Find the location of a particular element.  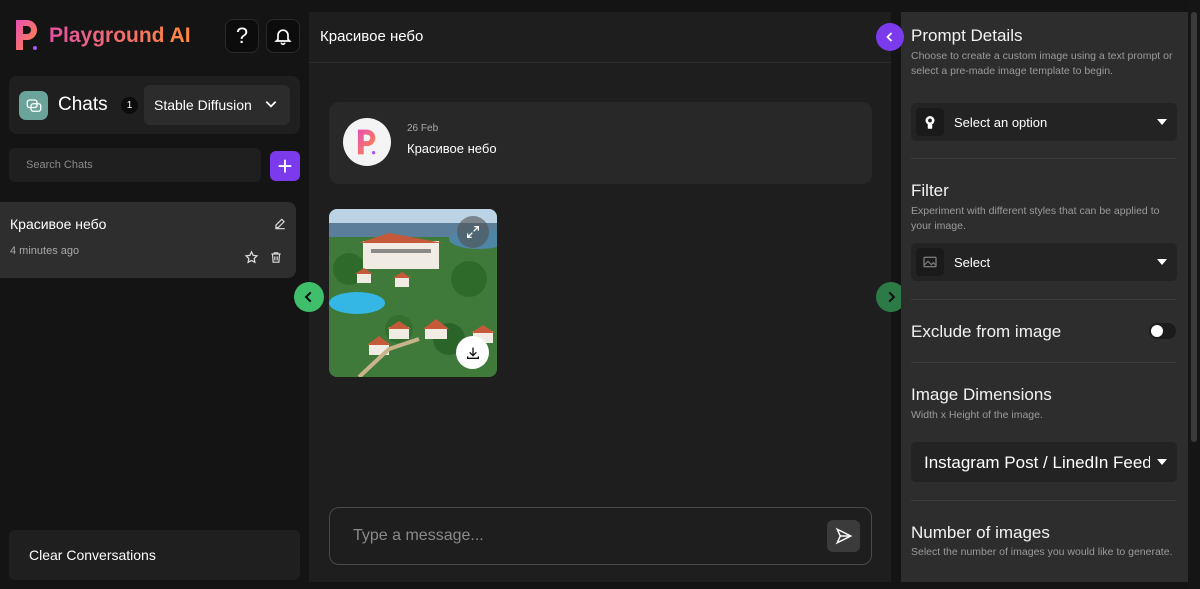

send-icon is located at coordinates (843, 536).